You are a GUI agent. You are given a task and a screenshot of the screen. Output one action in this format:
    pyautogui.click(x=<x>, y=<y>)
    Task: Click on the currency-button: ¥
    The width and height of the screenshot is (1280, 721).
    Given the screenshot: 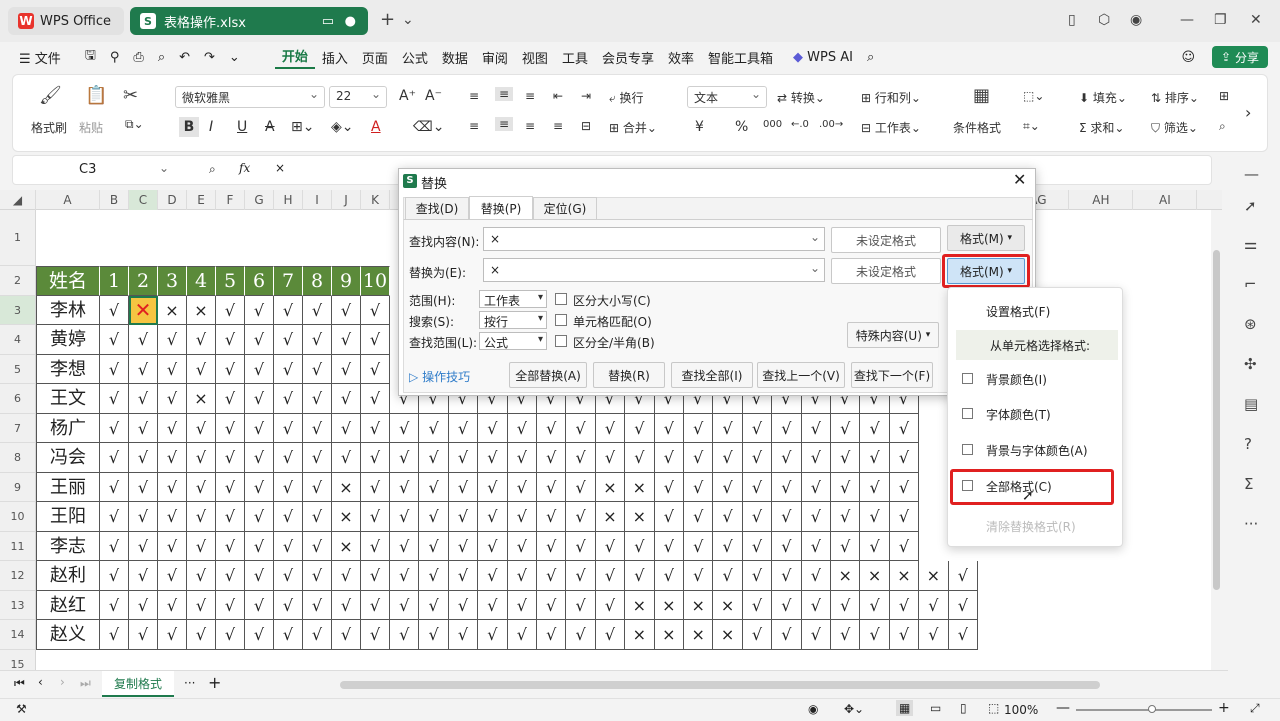 What is the action you would take?
    pyautogui.click(x=699, y=127)
    